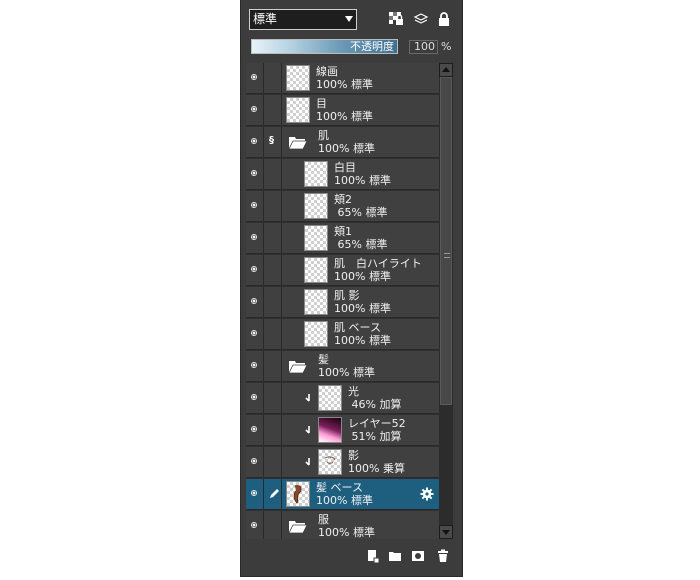 The width and height of the screenshot is (700, 580). I want to click on layer-list-scrollbar, so click(446, 301).